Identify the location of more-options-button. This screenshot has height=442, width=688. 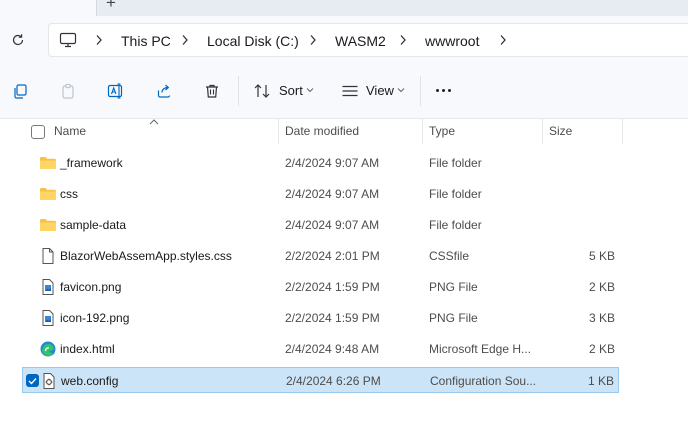
(443, 90).